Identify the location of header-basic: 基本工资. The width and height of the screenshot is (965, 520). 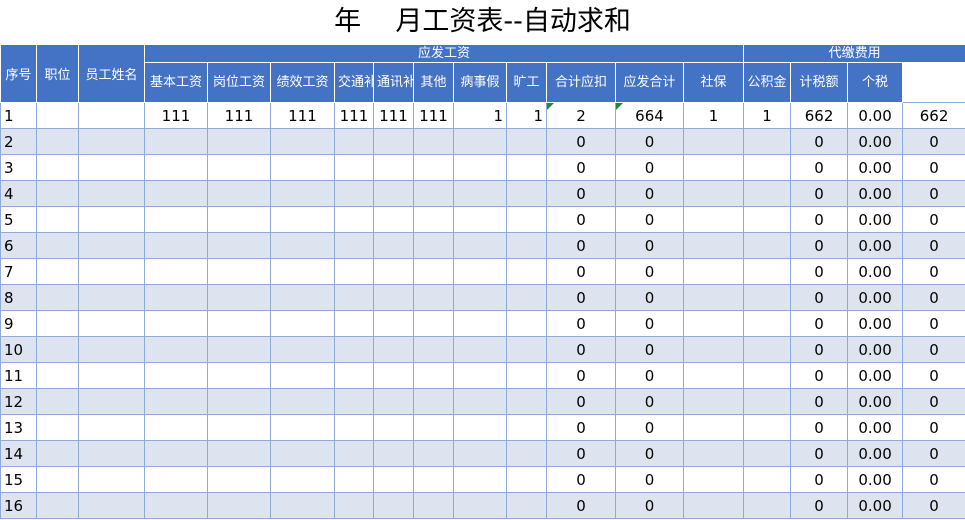
(176, 82).